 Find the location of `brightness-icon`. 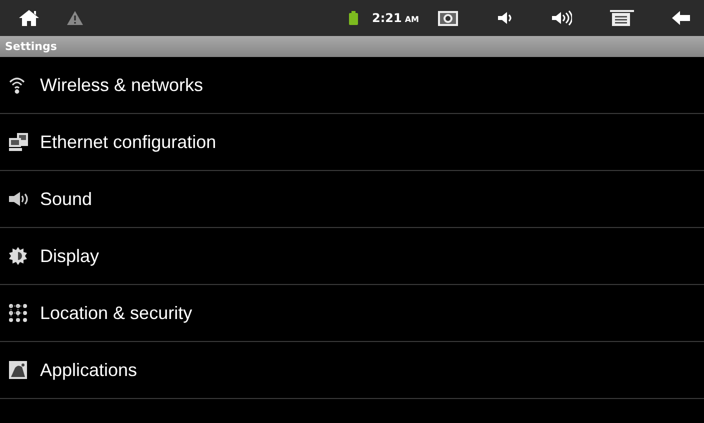

brightness-icon is located at coordinates (18, 256).